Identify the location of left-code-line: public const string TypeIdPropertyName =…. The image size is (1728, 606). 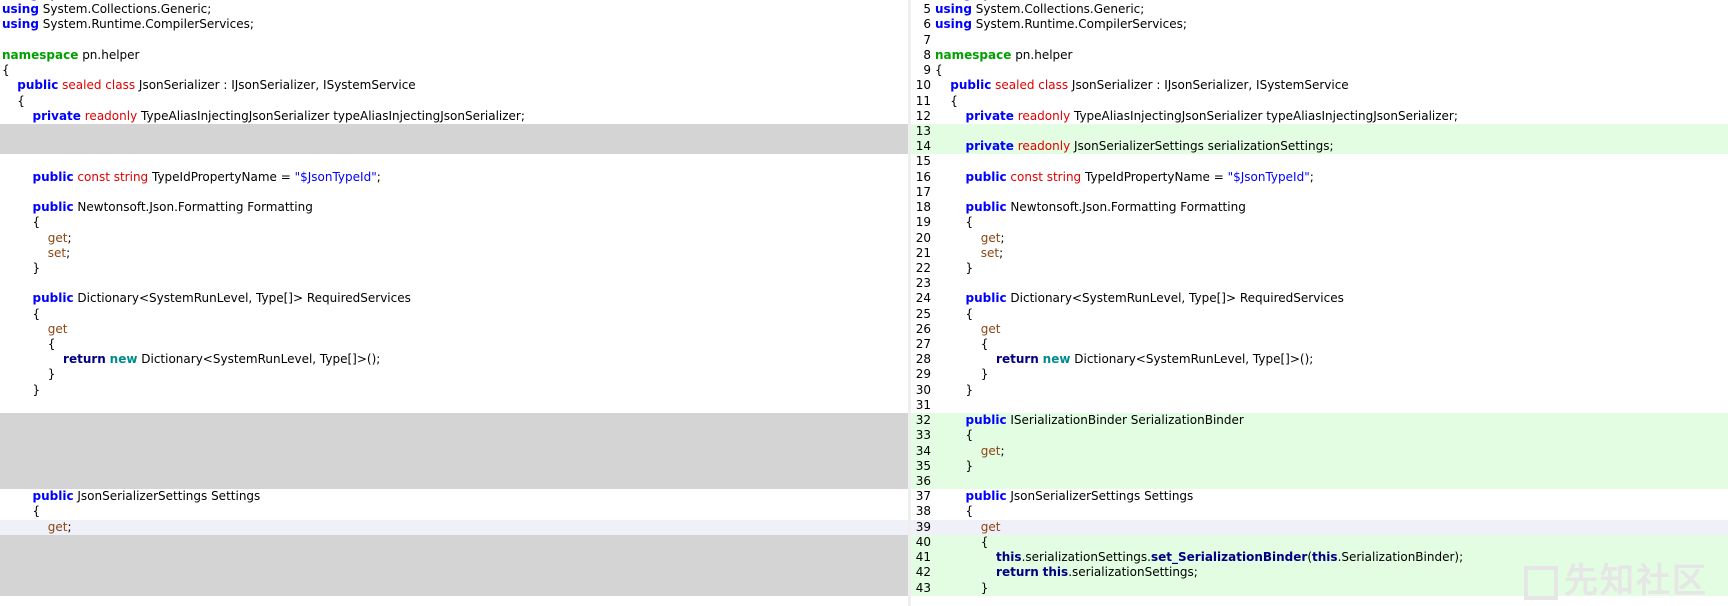
(454, 177).